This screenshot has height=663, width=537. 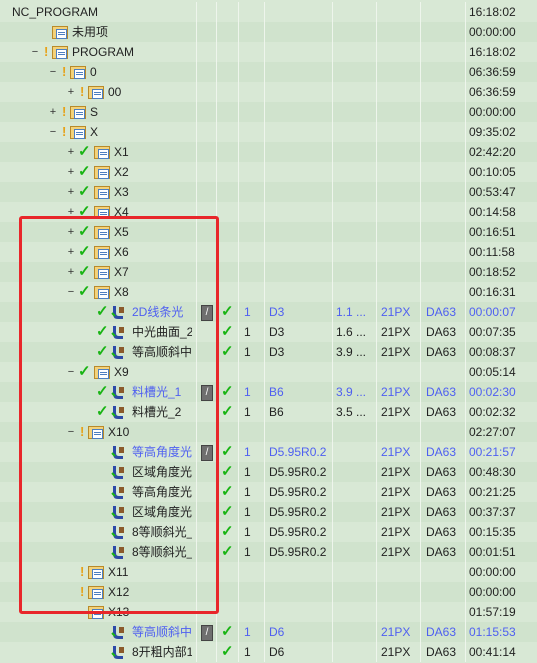 I want to click on tree-row: −! X10 02:27:07, so click(x=268, y=432).